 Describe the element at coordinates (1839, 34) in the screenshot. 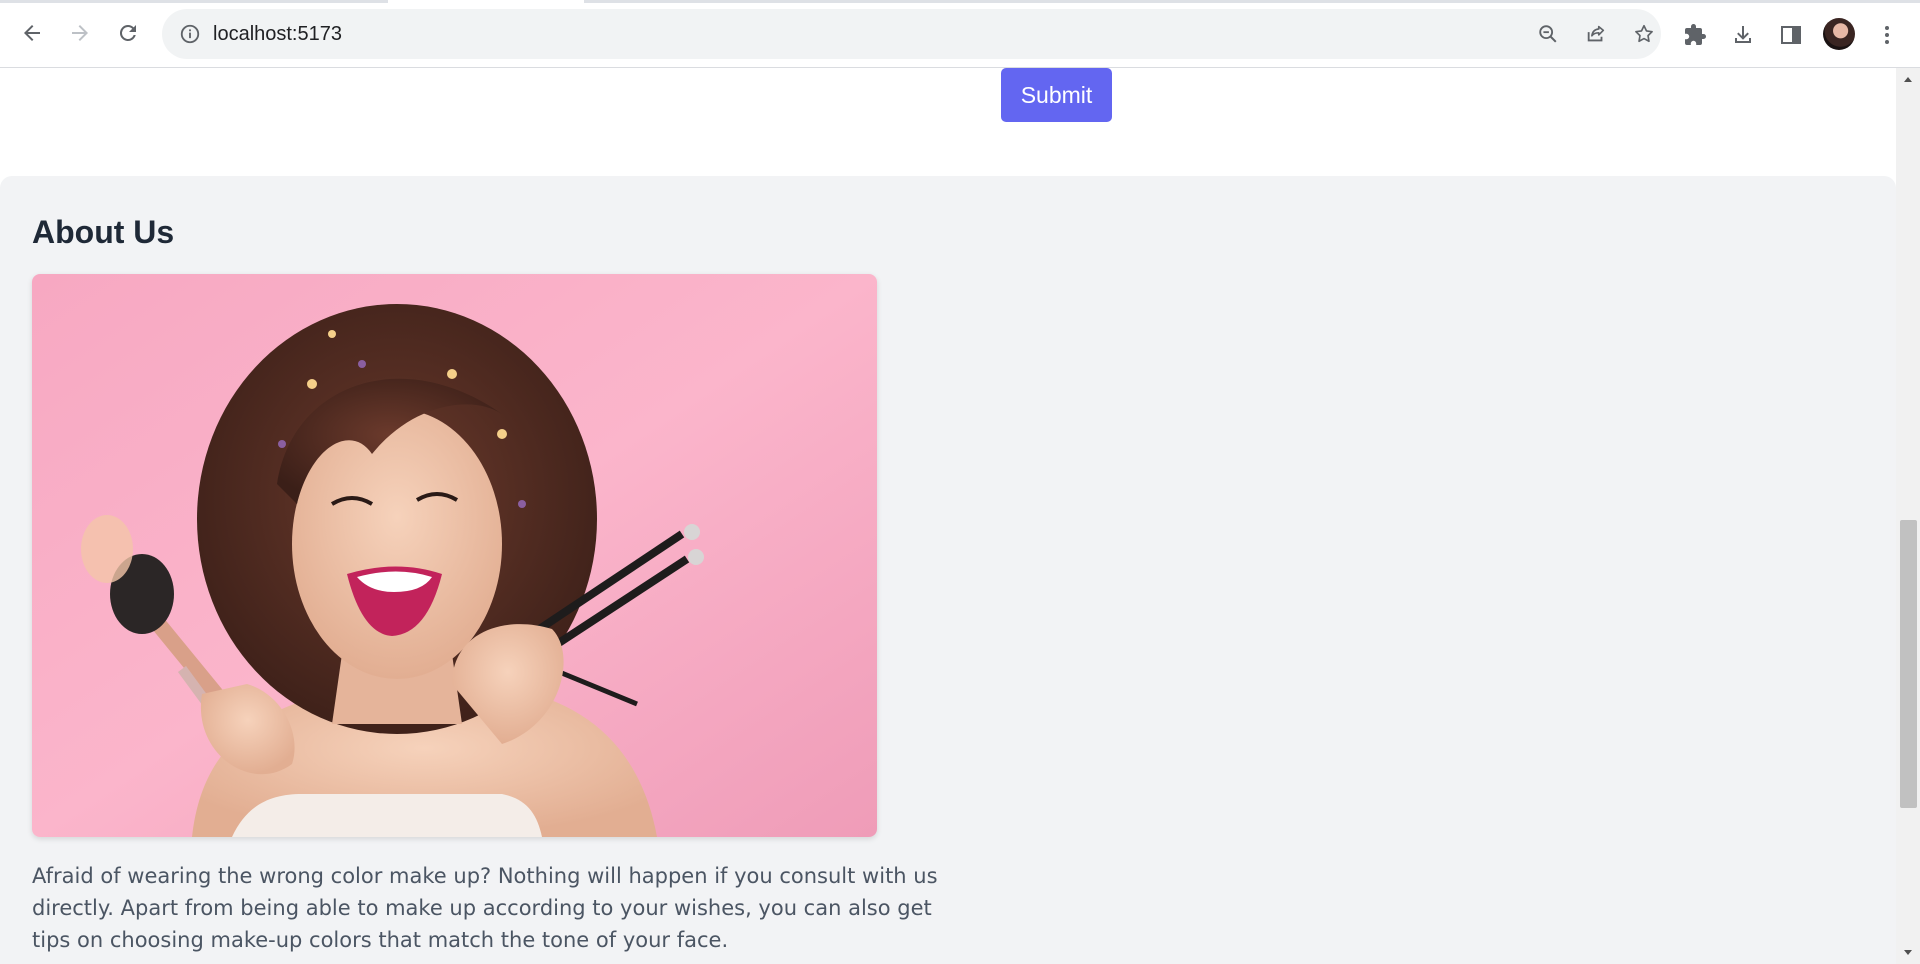

I see `profile-avatar` at that location.